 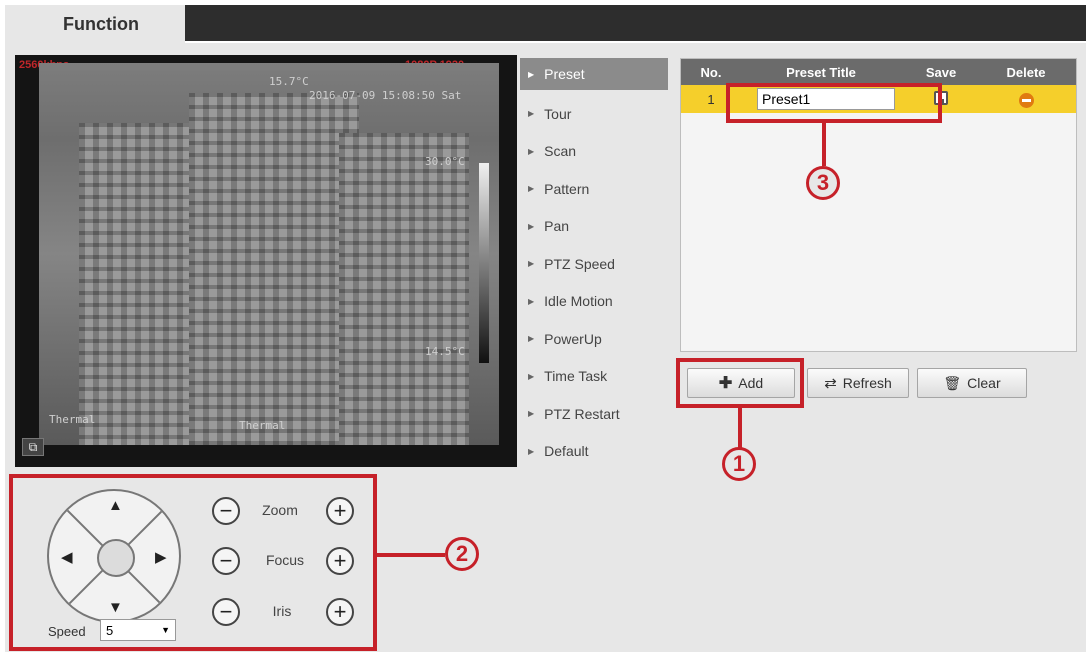 What do you see at coordinates (821, 72) in the screenshot?
I see `column-header-title: Preset Title` at bounding box center [821, 72].